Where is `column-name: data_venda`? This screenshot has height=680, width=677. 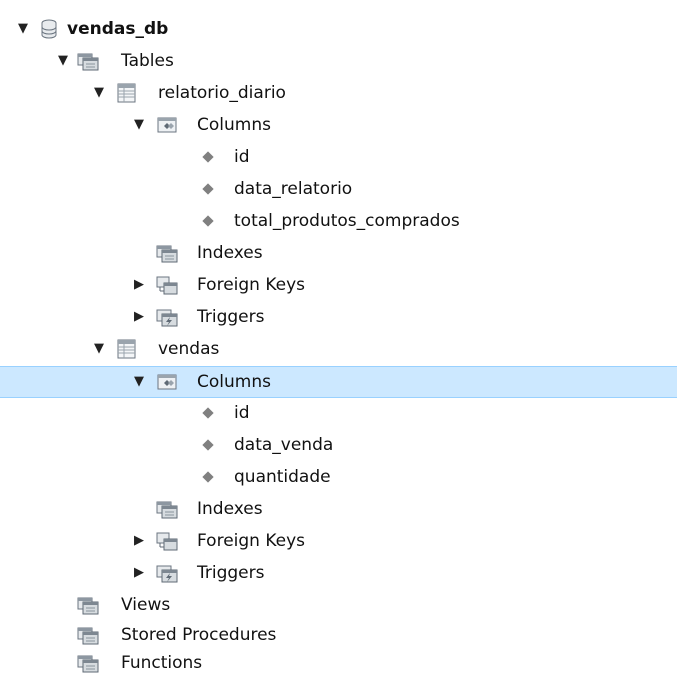
column-name: data_venda is located at coordinates (284, 445).